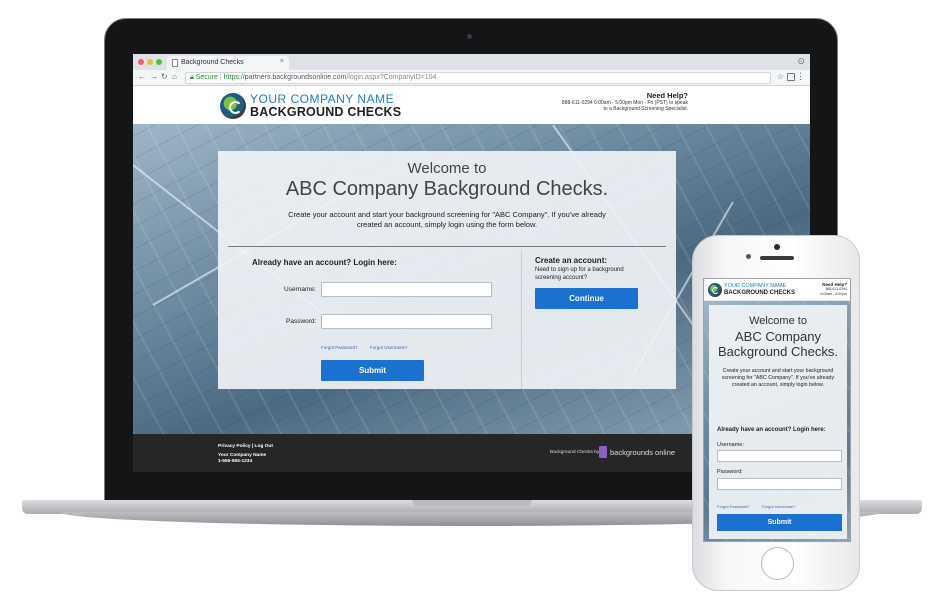  Describe the element at coordinates (777, 247) in the screenshot. I see `phone-sensor` at that location.